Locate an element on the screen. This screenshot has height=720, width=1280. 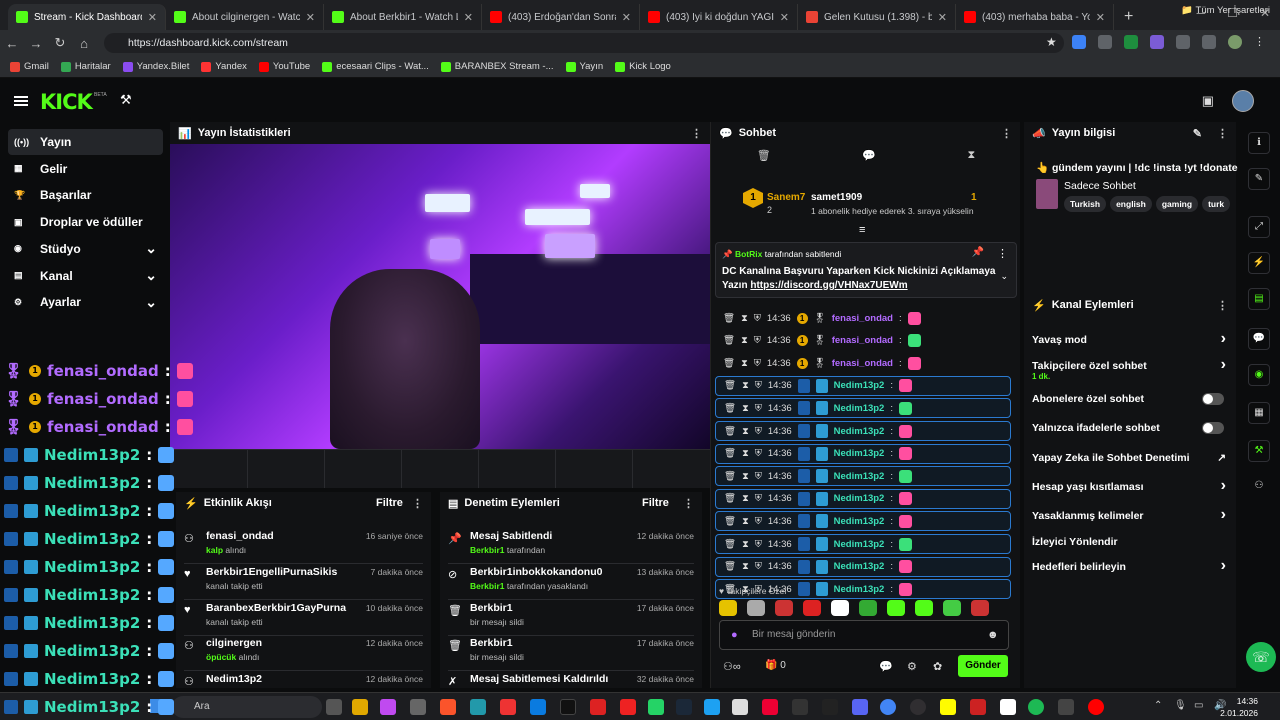
sidebar-item-stüdyo: ◉ Stüdyo ⌄ is located at coordinates (85, 249).